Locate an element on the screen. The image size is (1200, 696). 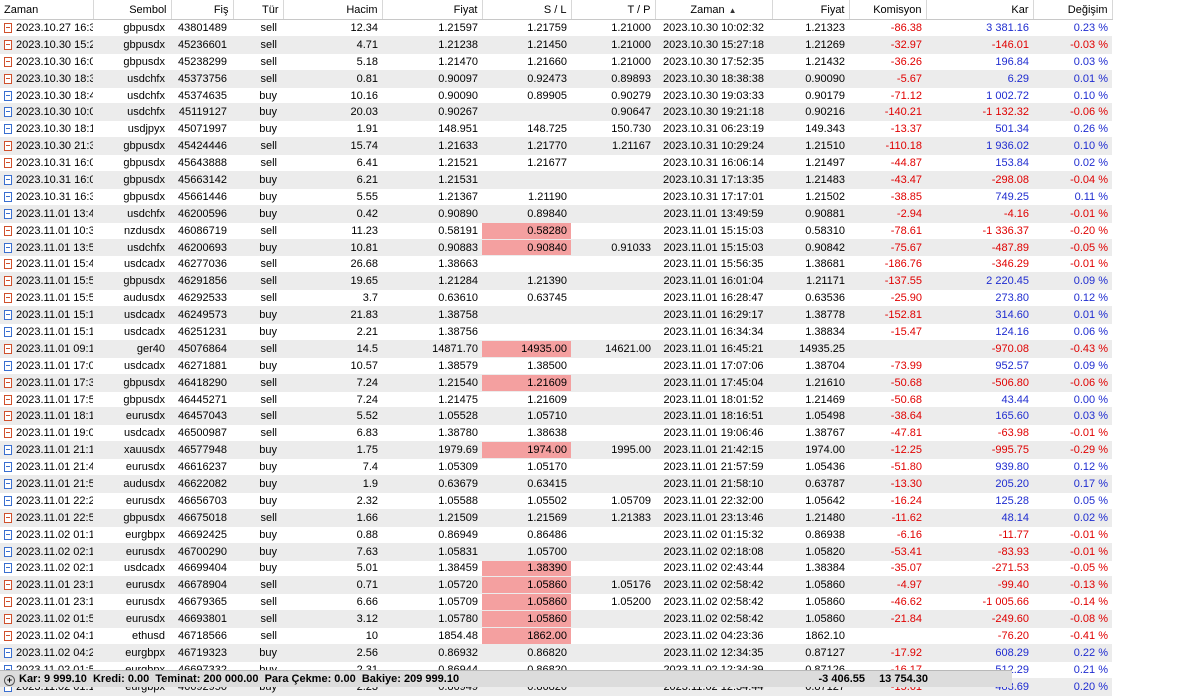
cell-close-time: 2023.11.02 02:18:08 is located at coordinates (713, 552).